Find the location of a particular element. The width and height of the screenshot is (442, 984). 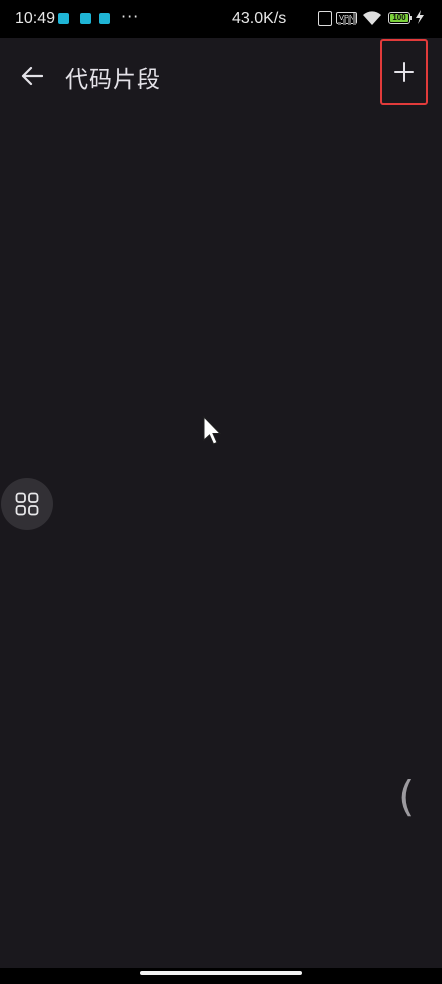

app-bar: 代码片段 is located at coordinates (221, 76).